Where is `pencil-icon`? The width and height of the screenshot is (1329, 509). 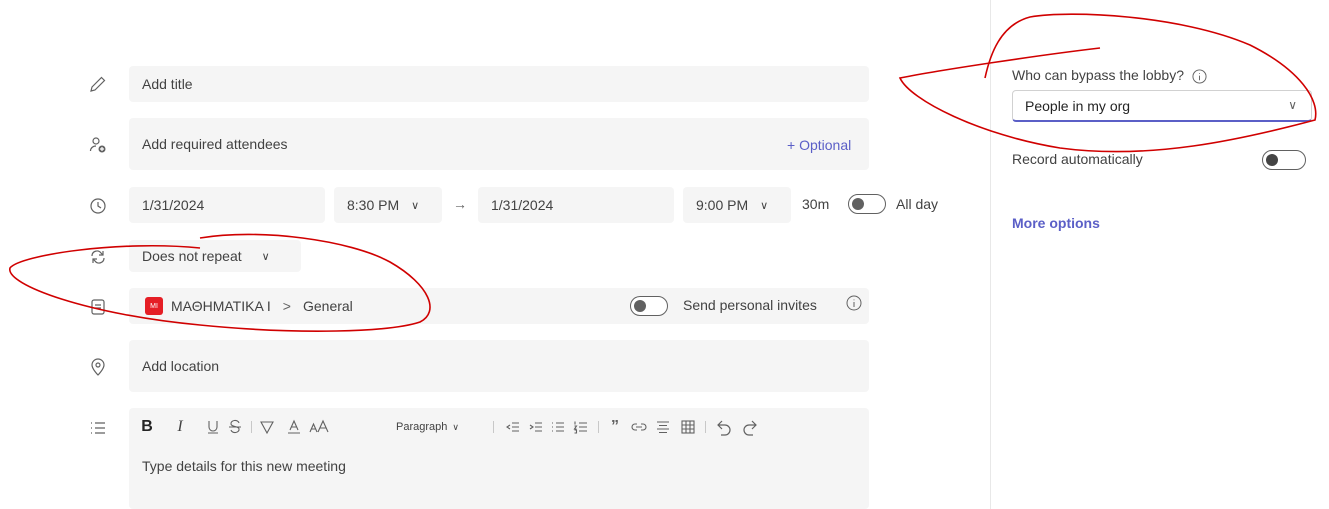 pencil-icon is located at coordinates (98, 84).